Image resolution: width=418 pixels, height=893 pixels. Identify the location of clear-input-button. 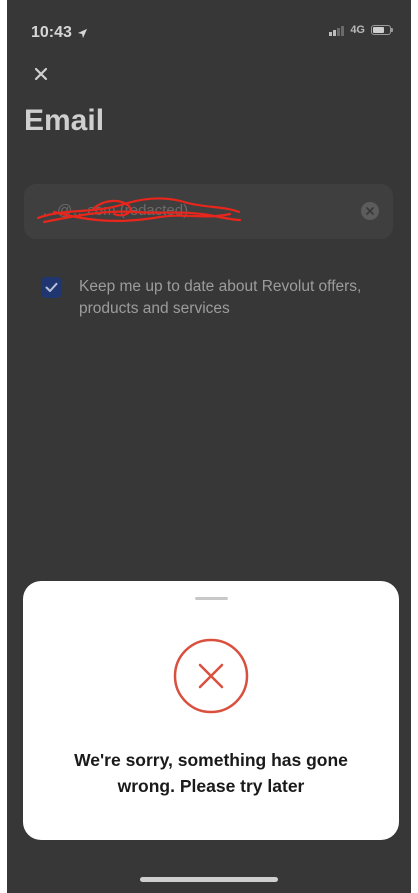
(370, 211).